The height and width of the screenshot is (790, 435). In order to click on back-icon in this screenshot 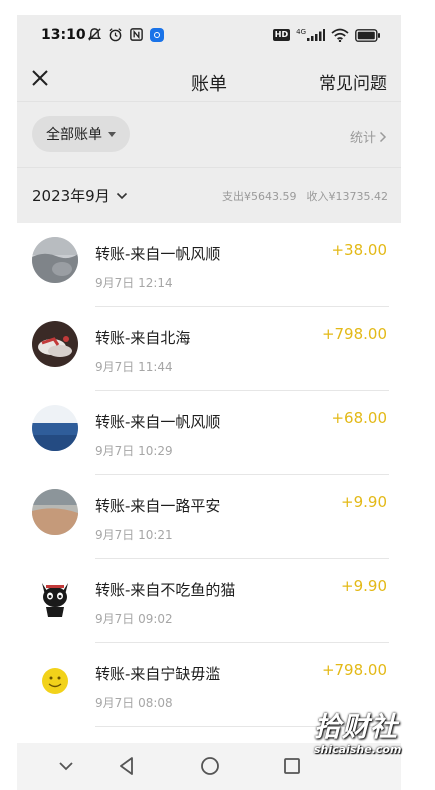, I will do `click(127, 766)`.